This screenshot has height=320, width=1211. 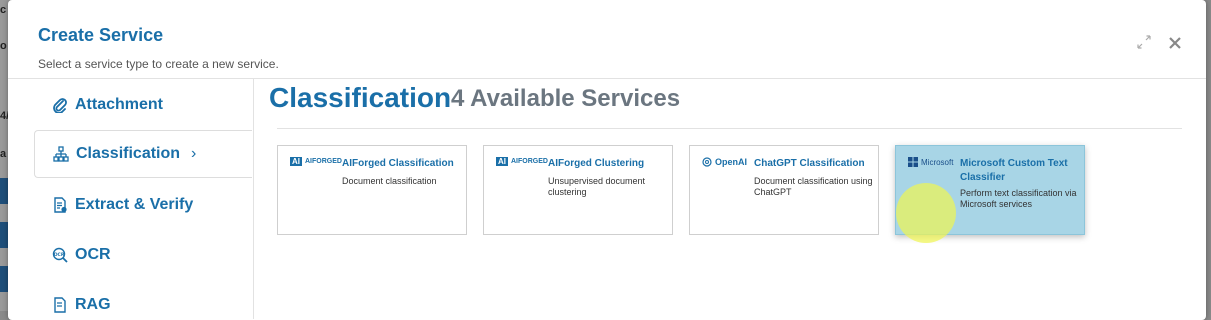 What do you see at coordinates (101, 35) in the screenshot?
I see `modal-title: Create Service` at bounding box center [101, 35].